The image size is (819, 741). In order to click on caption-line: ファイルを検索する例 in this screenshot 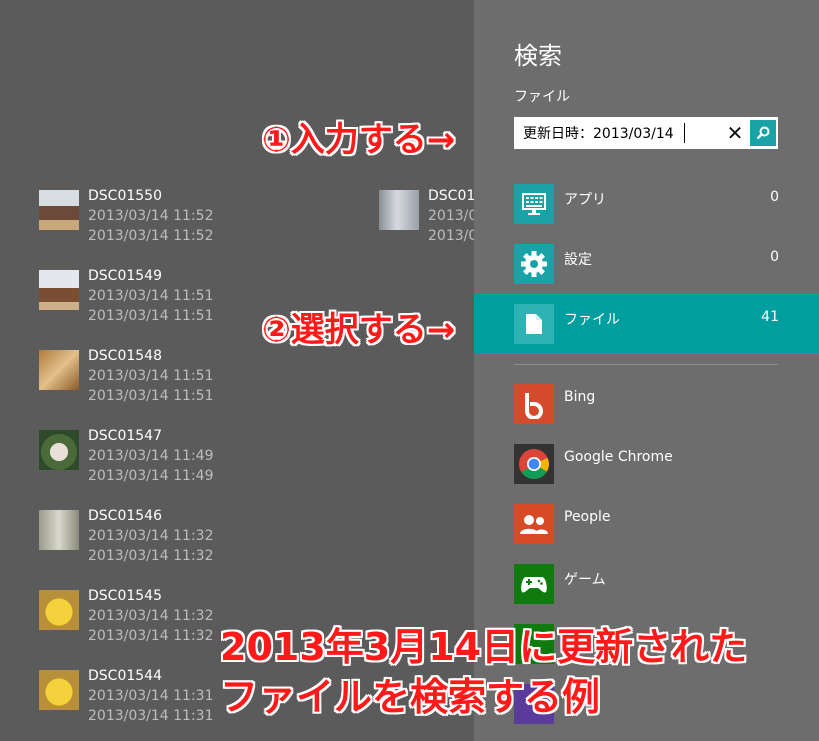, I will do `click(410, 697)`.